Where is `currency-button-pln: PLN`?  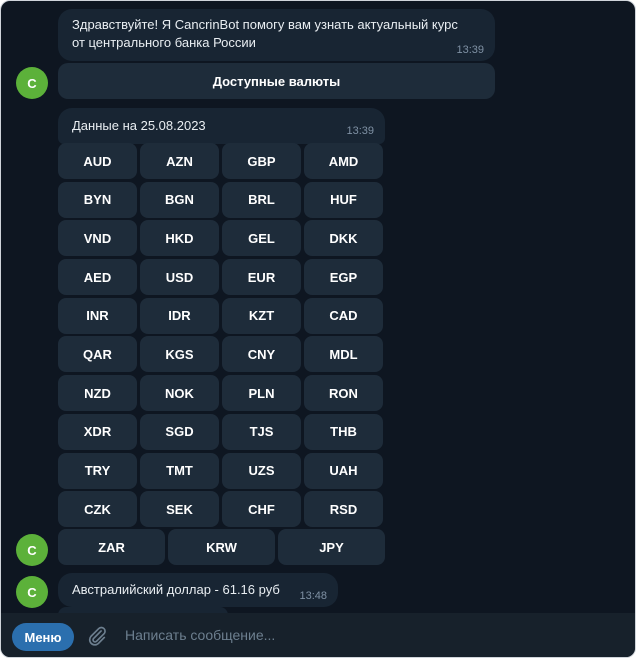 currency-button-pln: PLN is located at coordinates (261, 393).